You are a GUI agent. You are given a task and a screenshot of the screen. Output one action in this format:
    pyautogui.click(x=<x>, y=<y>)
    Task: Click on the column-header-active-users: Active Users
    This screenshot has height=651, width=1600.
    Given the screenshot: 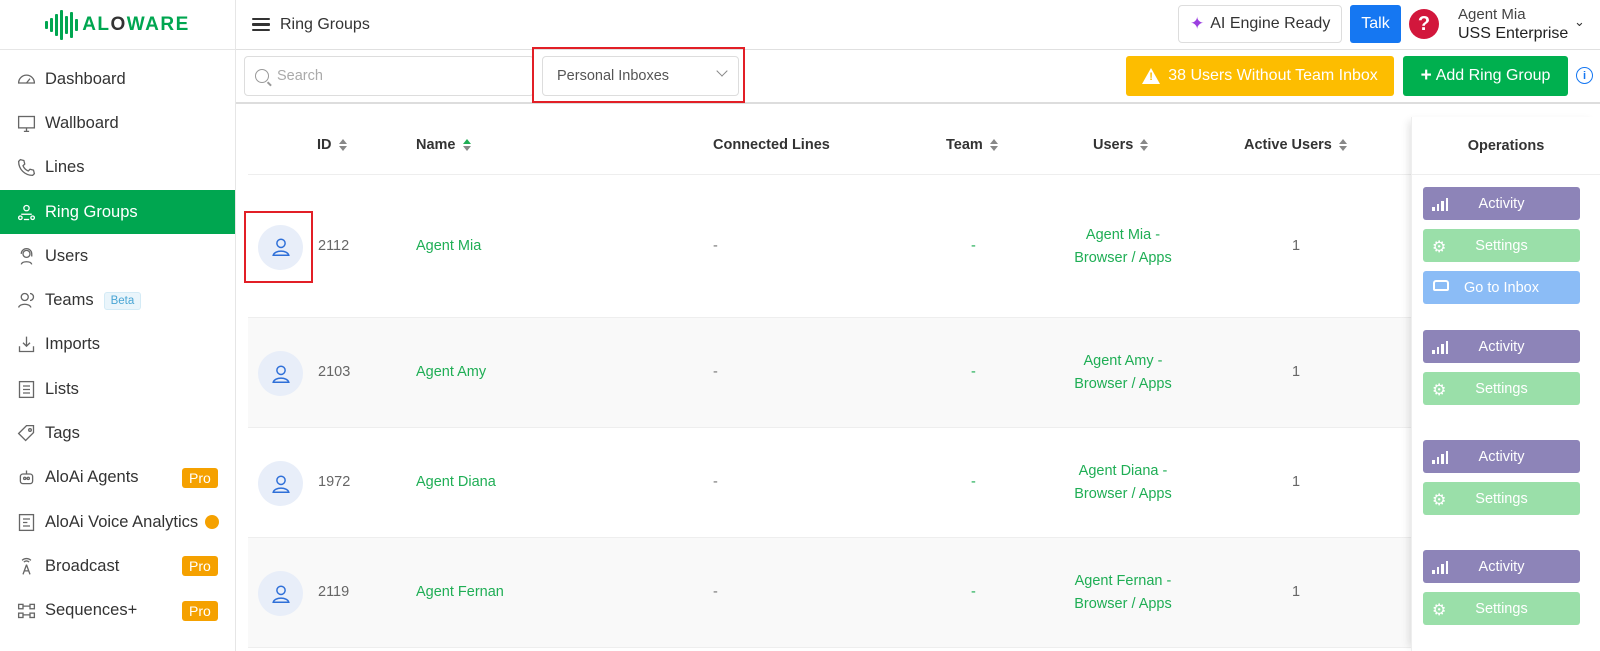 What is the action you would take?
    pyautogui.click(x=1295, y=145)
    